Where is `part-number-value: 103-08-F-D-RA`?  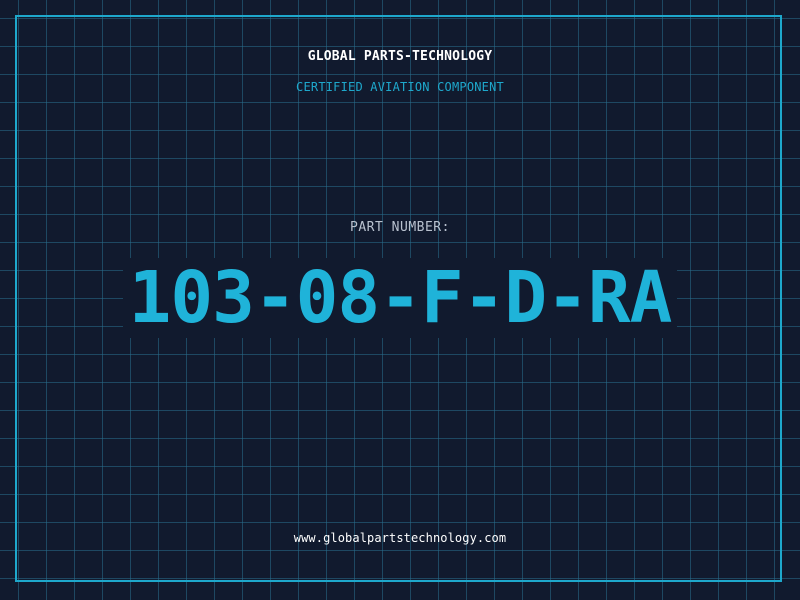 part-number-value: 103-08-F-D-RA is located at coordinates (400, 298).